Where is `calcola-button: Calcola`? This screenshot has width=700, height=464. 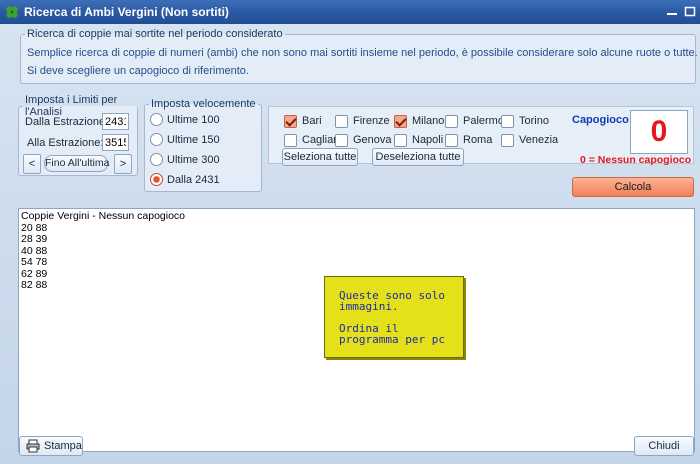 calcola-button: Calcola is located at coordinates (633, 187).